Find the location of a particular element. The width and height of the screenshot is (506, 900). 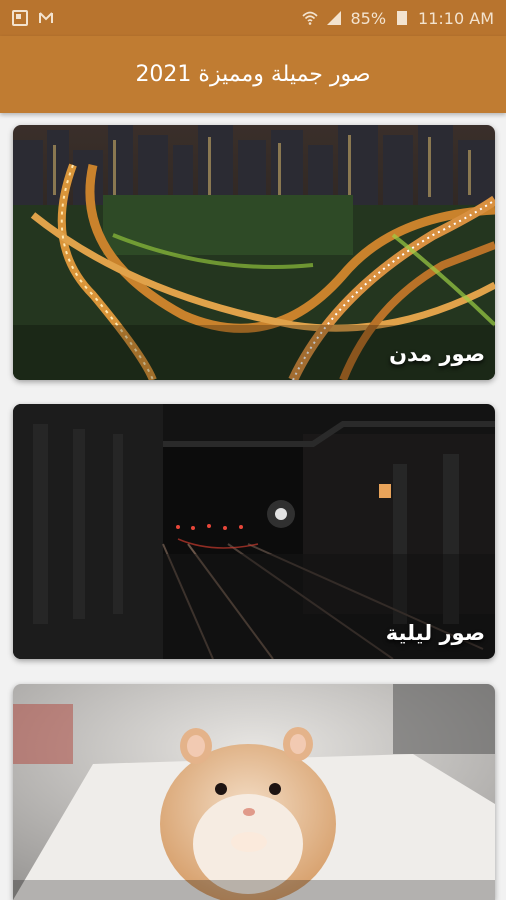

gallery-notification-icon is located at coordinates (20, 18).